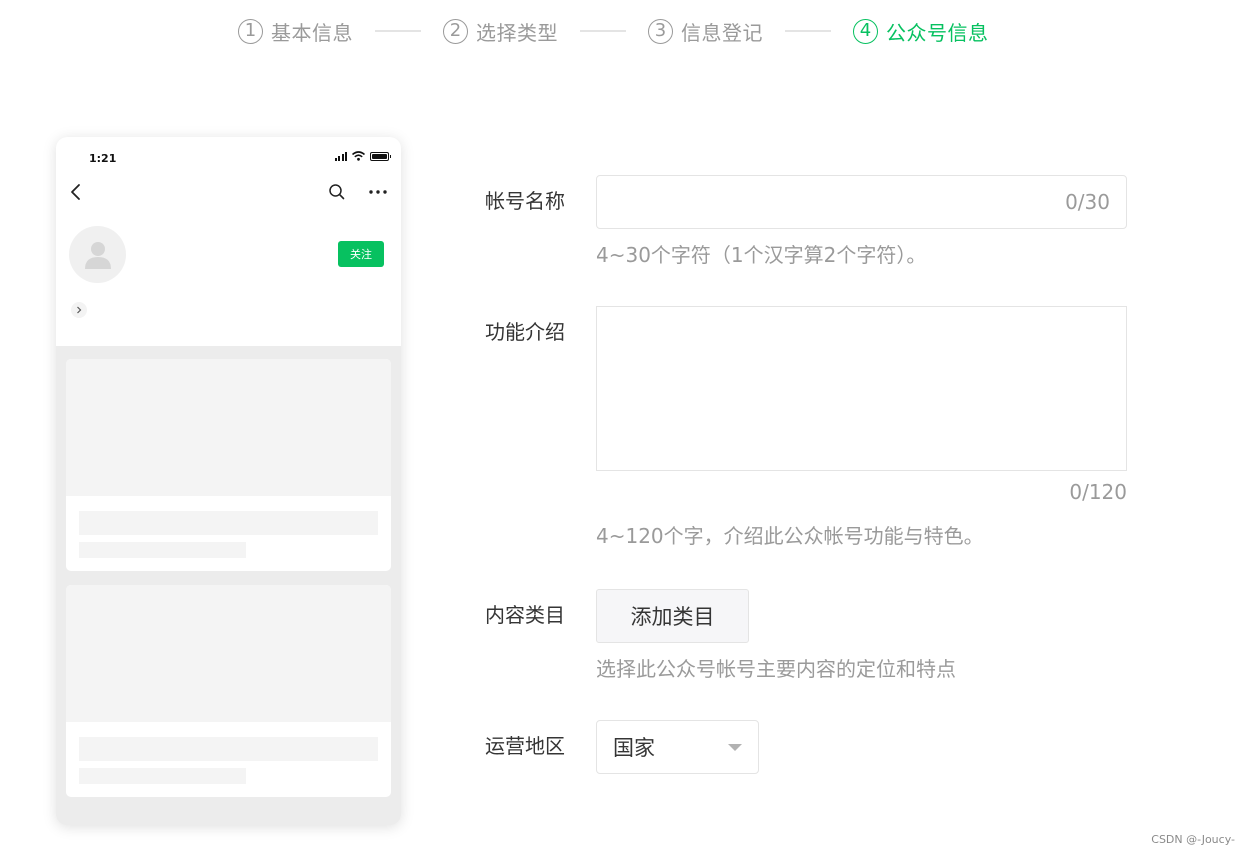 This screenshot has height=855, width=1250. I want to click on category-hint: 选择此公众号帐号主要内容的定位和特点, so click(776, 669).